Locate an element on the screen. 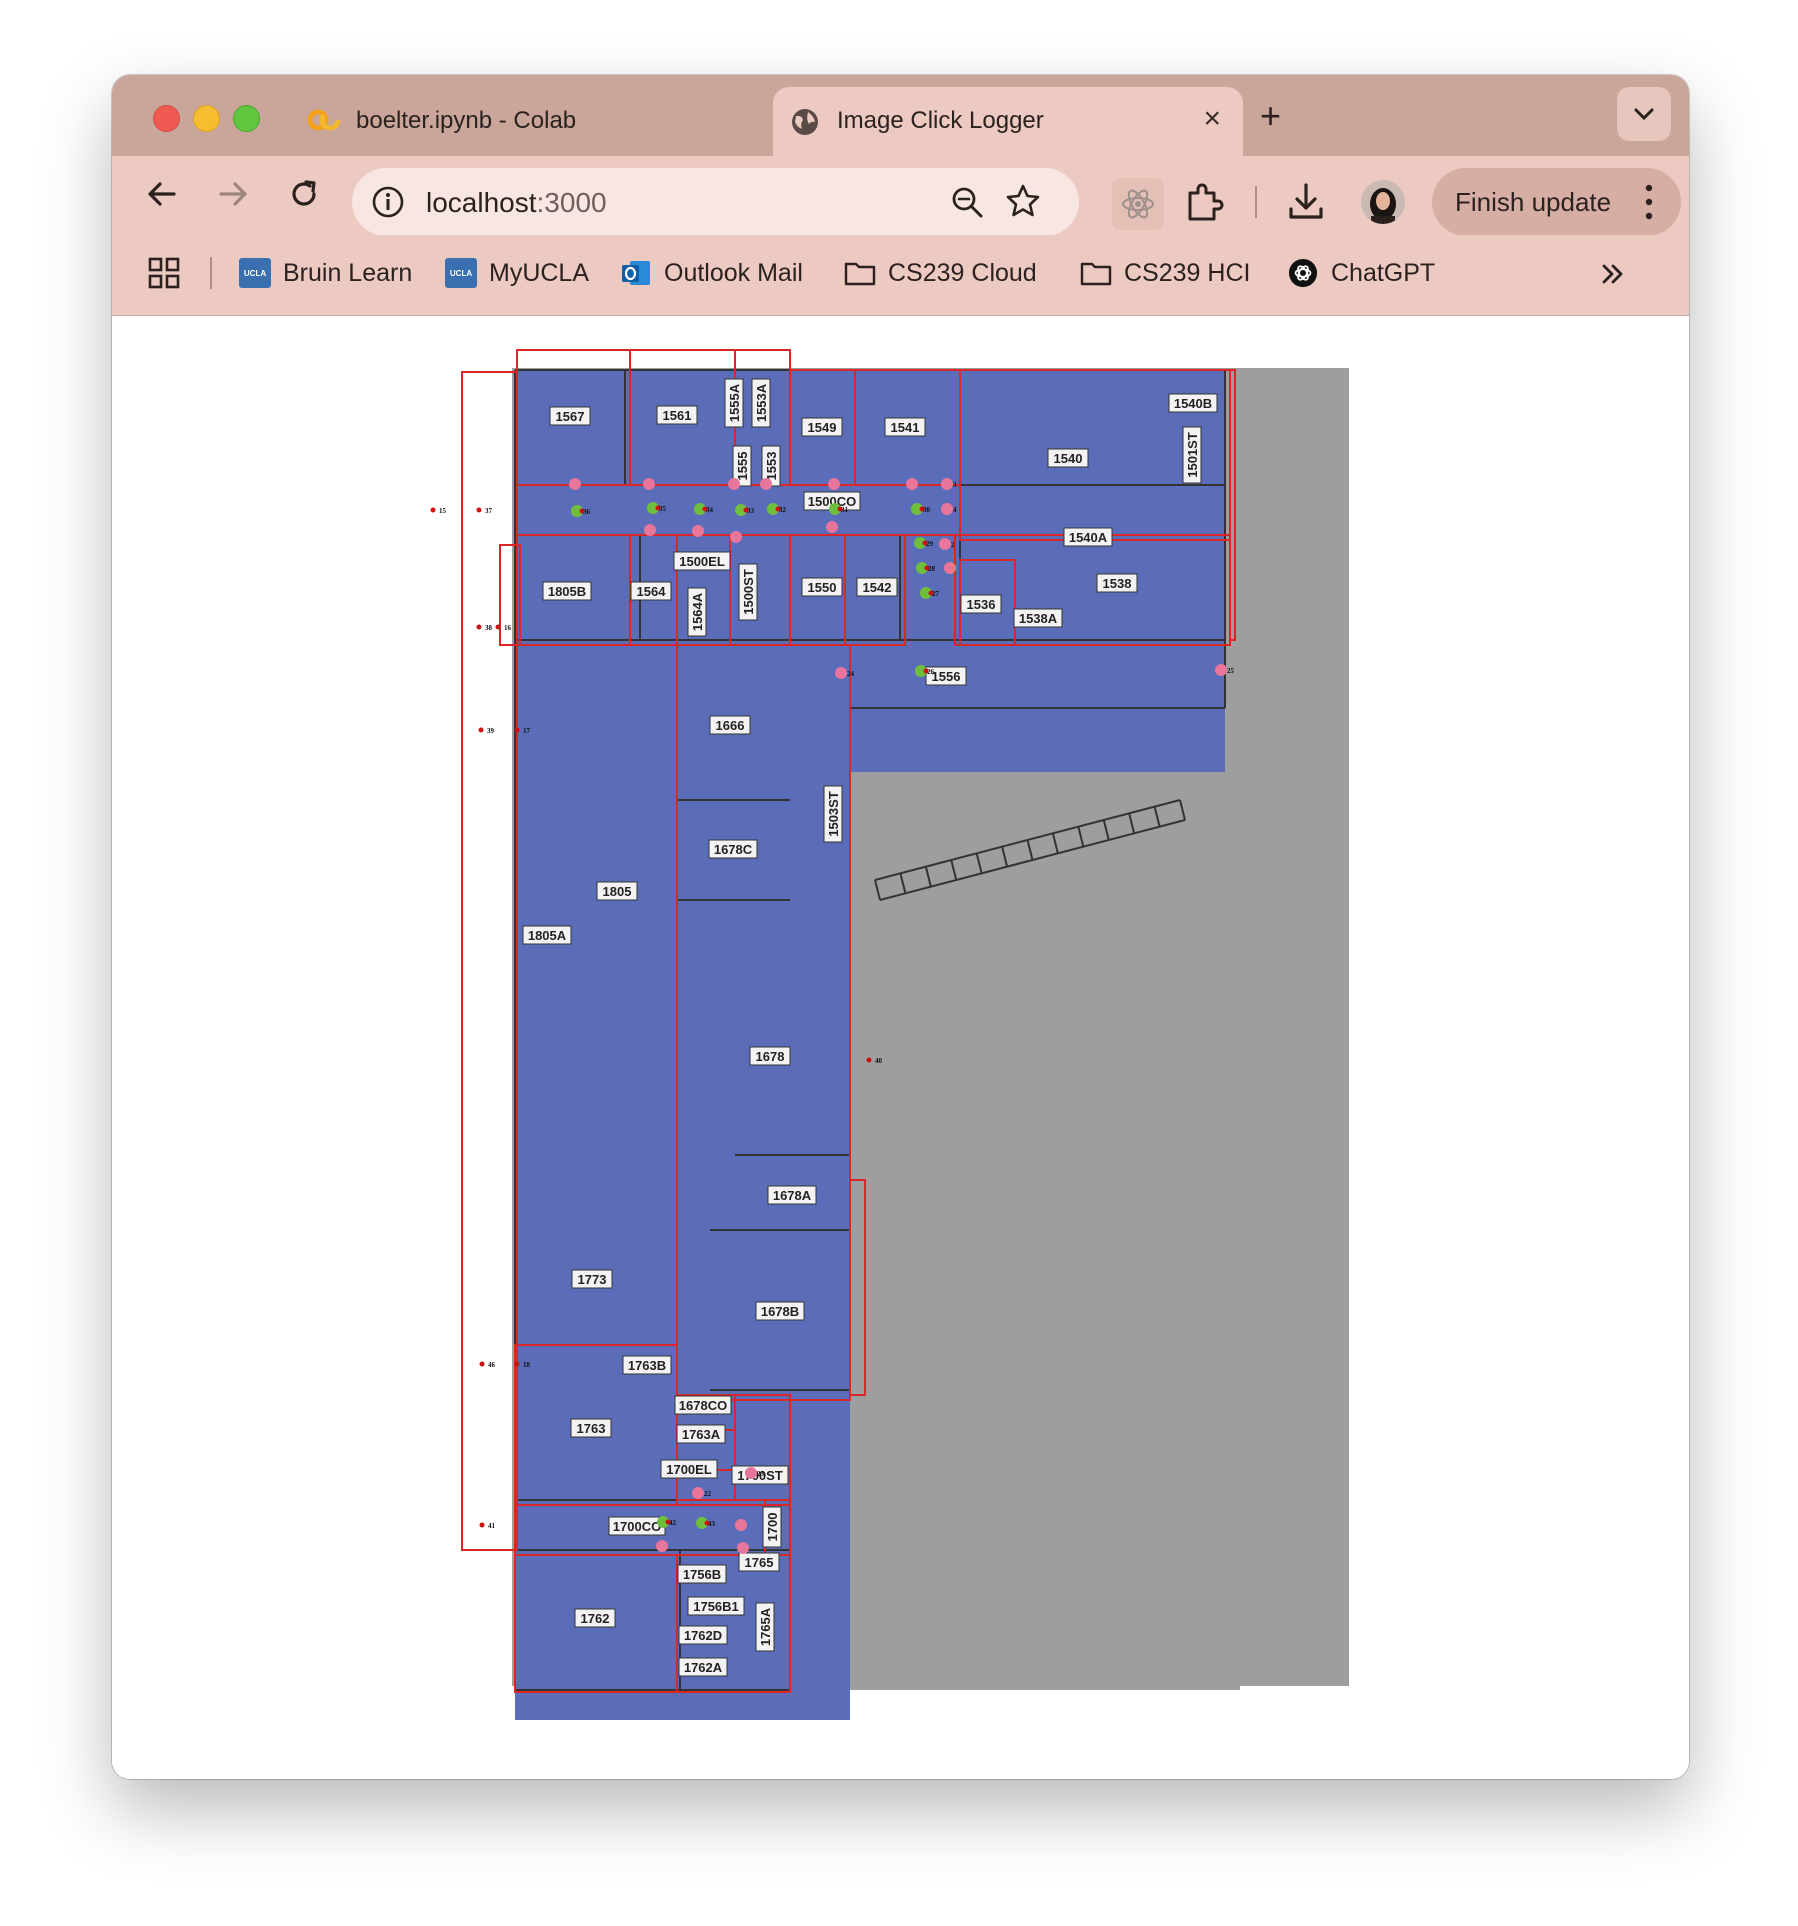  click-point: 39 is located at coordinates (486, 731).